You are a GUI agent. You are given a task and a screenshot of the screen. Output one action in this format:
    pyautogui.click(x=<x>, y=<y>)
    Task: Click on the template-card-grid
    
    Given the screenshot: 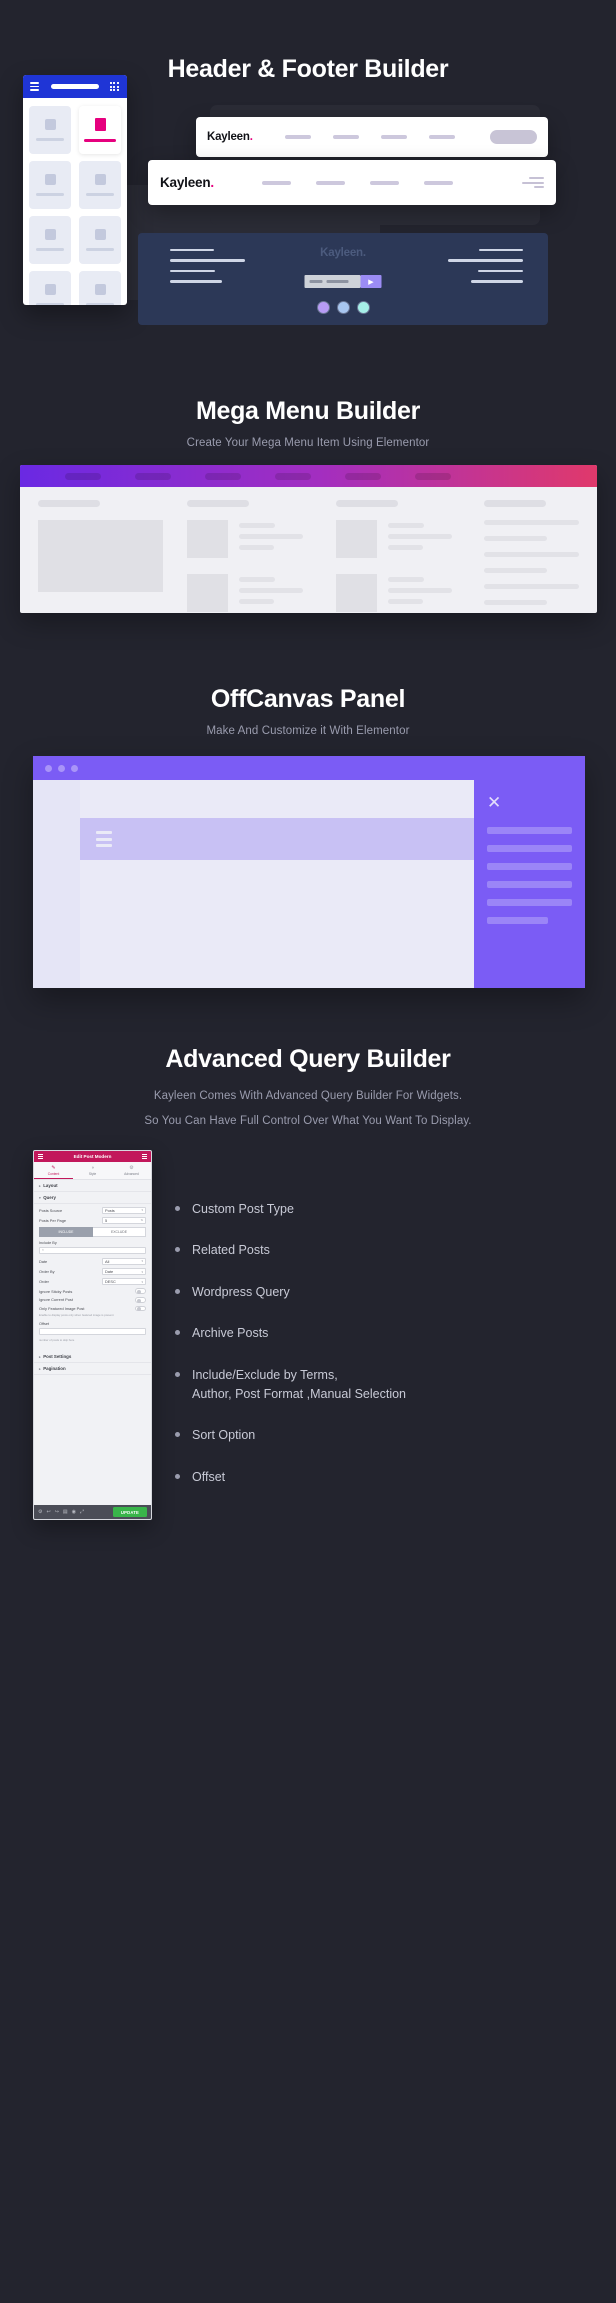 What is the action you would take?
    pyautogui.click(x=75, y=201)
    